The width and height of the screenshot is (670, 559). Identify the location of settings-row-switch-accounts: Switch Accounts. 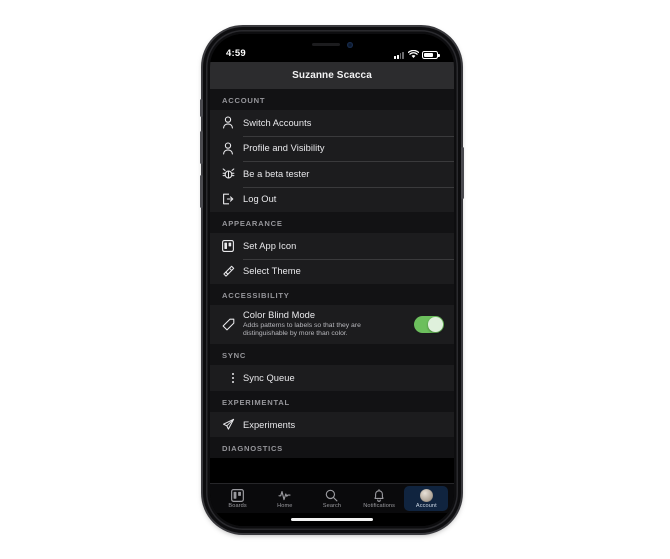
(332, 123).